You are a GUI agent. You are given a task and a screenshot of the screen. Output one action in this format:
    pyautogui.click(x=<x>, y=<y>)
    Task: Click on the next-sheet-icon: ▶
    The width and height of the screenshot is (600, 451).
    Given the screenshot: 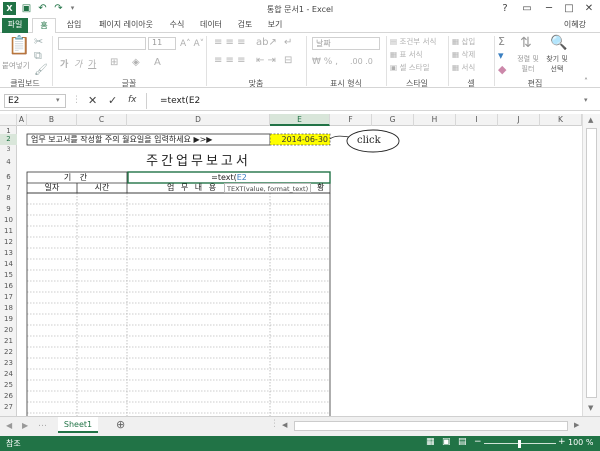 What is the action you would take?
    pyautogui.click(x=25, y=425)
    